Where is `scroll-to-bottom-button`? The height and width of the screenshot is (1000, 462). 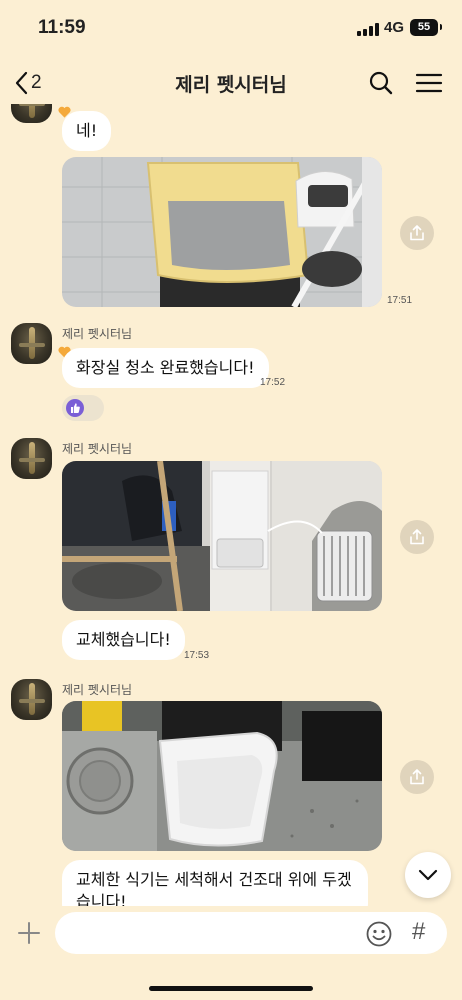 scroll-to-bottom-button is located at coordinates (428, 875).